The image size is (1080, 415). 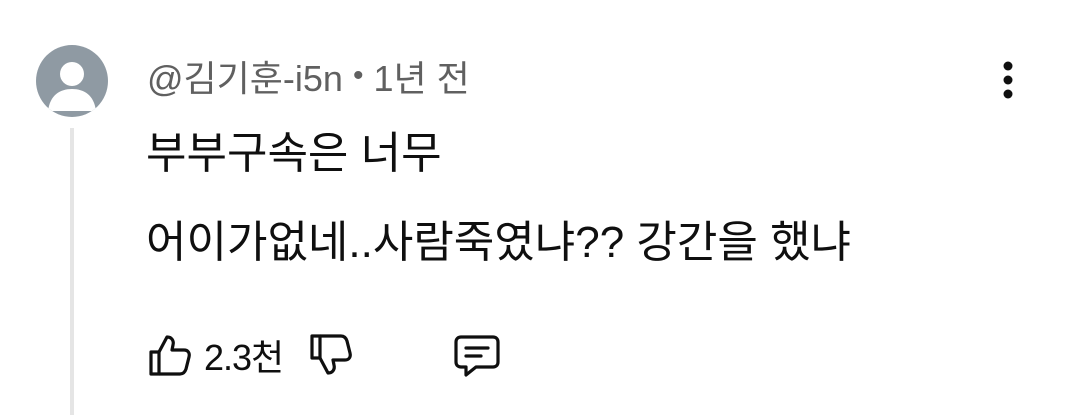 What do you see at coordinates (294, 153) in the screenshot?
I see `comment-text-line: 부부구속은 너무` at bounding box center [294, 153].